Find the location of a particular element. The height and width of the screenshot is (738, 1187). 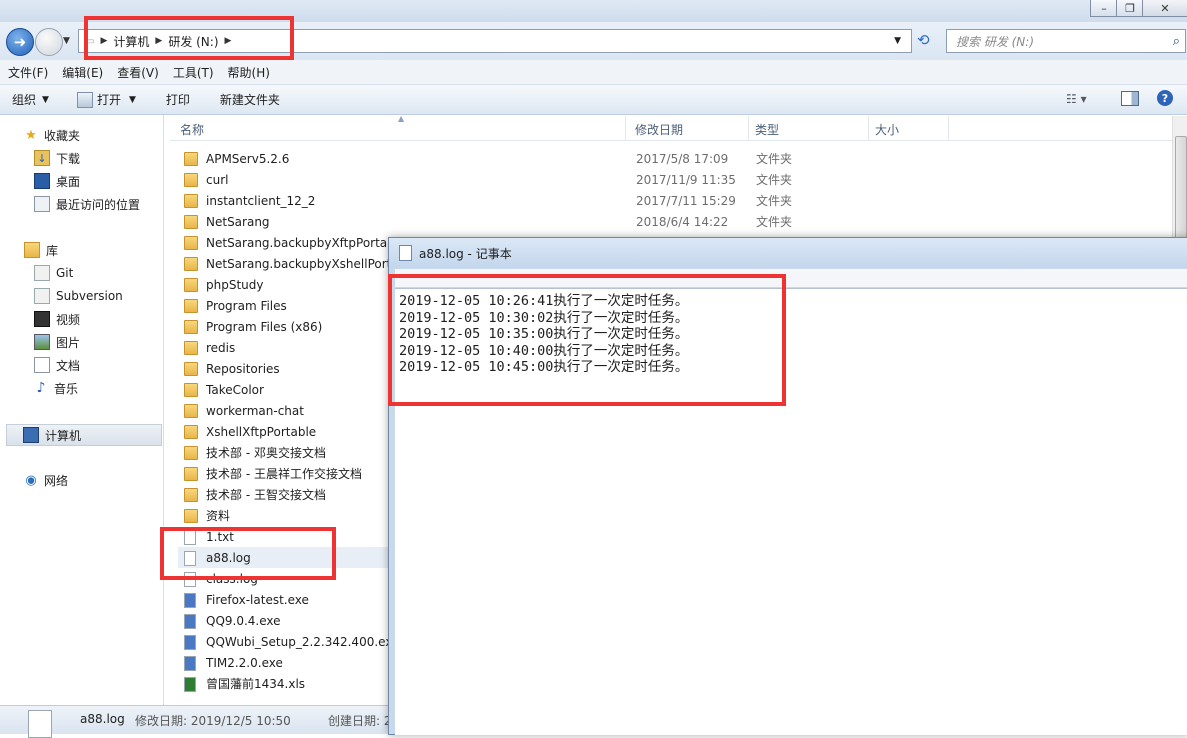

print-button: 打印 is located at coordinates (173, 99).